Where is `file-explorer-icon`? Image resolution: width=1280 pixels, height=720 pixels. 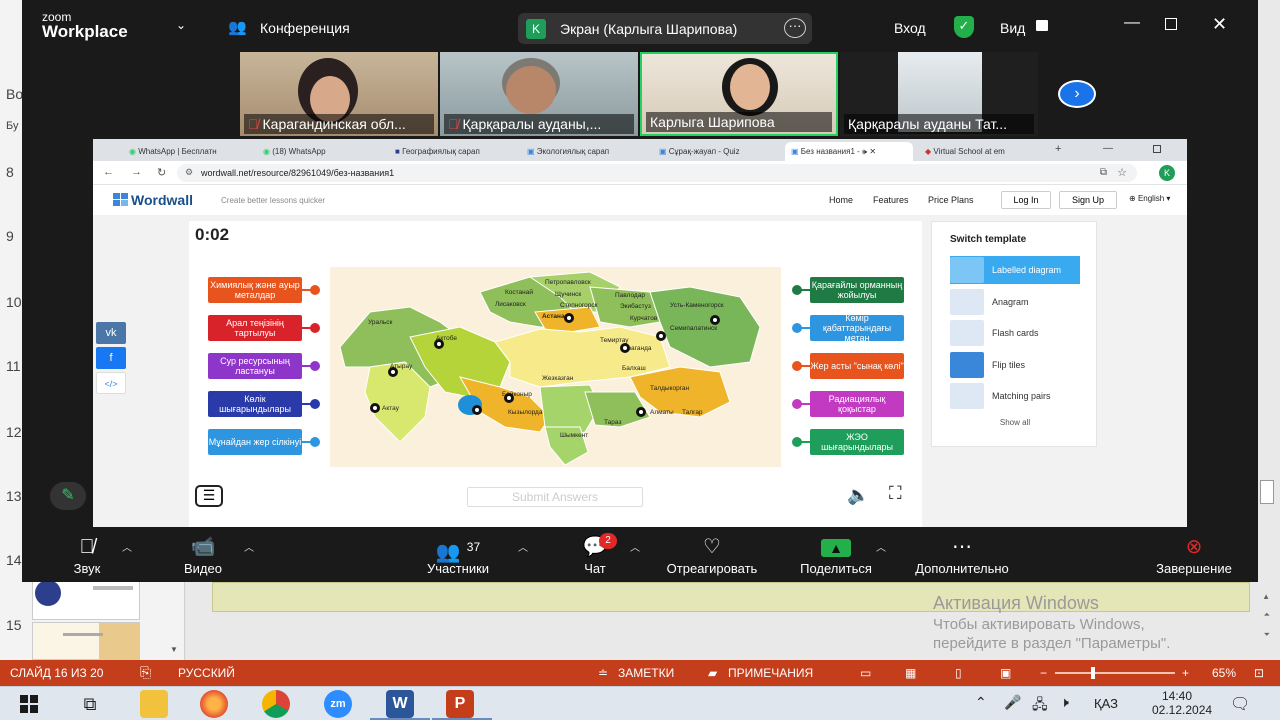 file-explorer-icon is located at coordinates (154, 704).